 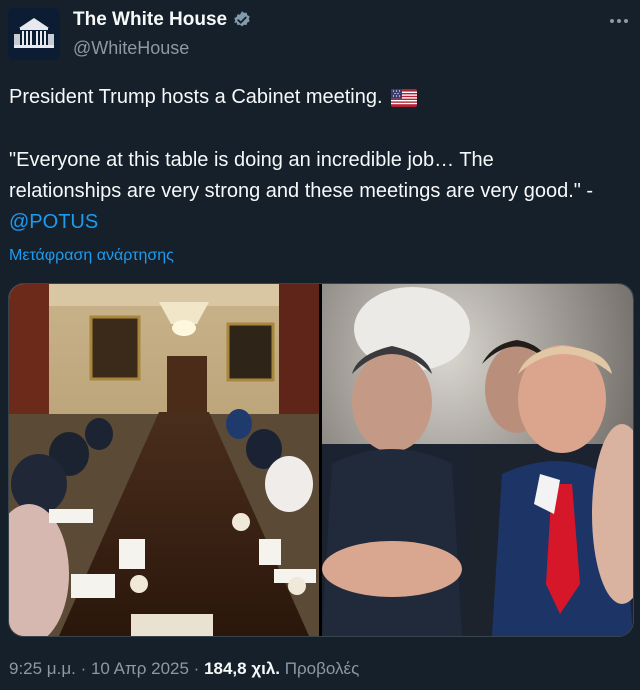 I want to click on author-name-row: The White House, so click(x=162, y=20).